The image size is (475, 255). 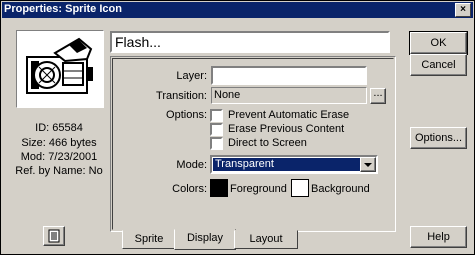 What do you see at coordinates (189, 189) in the screenshot?
I see `colors-label: Colors:` at bounding box center [189, 189].